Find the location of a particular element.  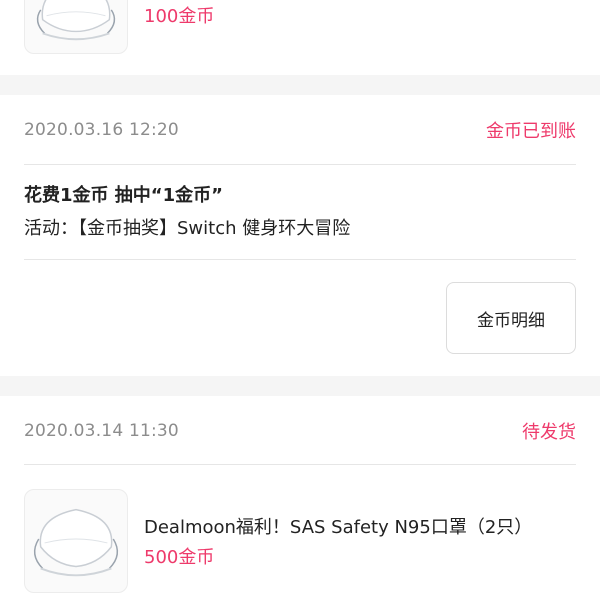

order-time: 12:20 is located at coordinates (153, 130).